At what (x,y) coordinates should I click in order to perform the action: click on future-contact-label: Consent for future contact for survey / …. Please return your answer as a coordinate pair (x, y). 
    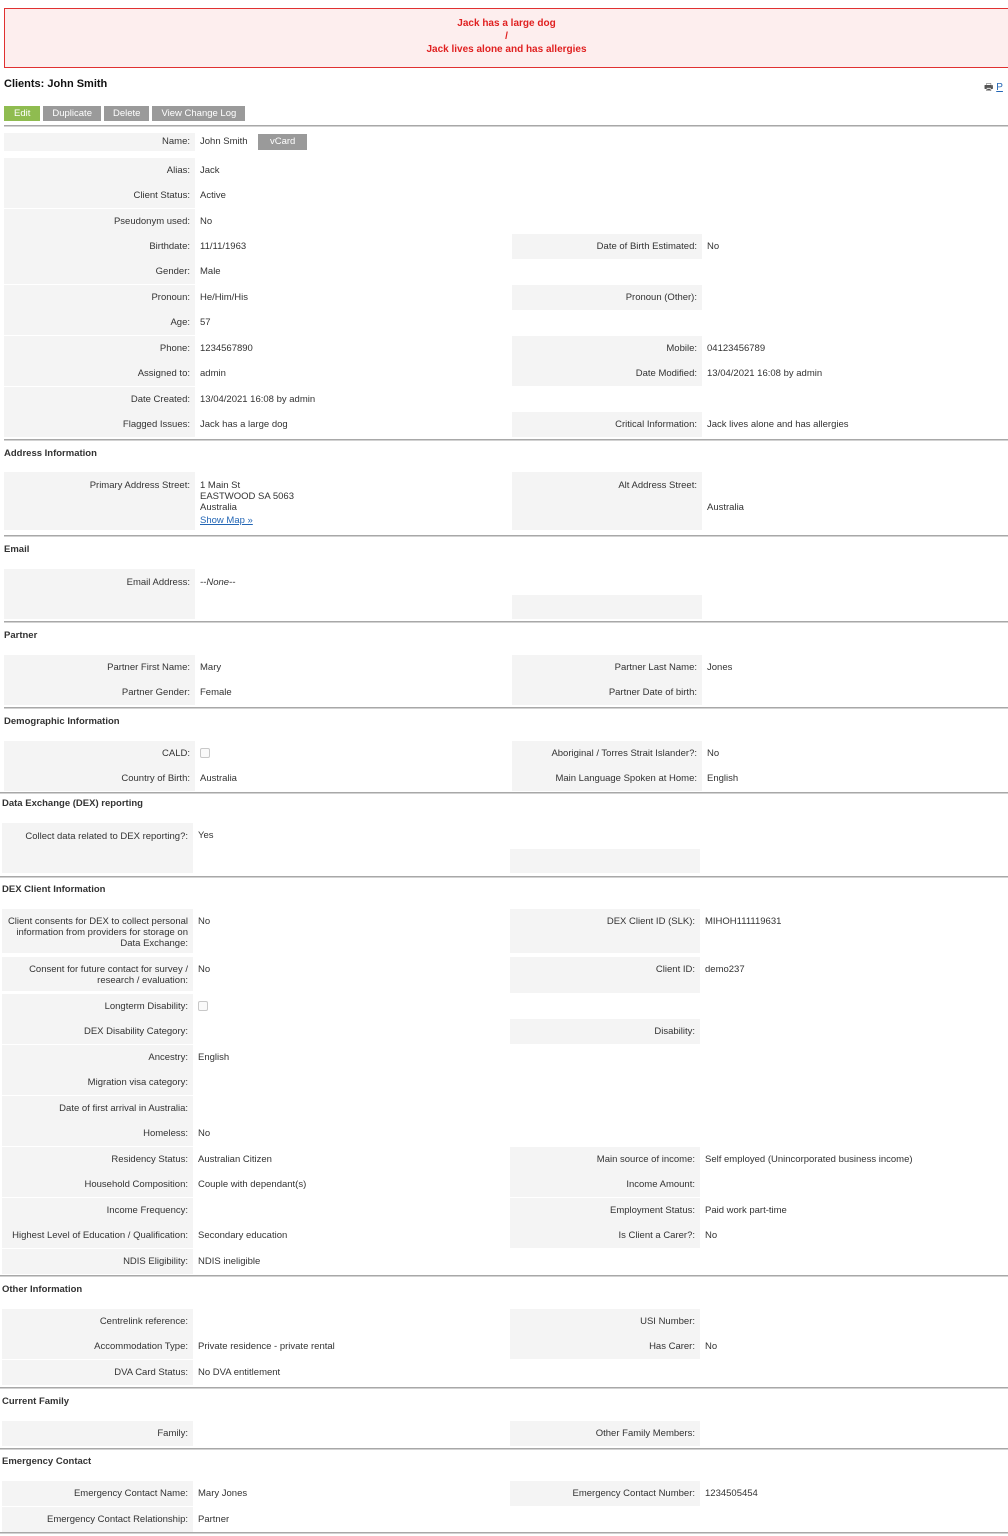
    Looking at the image, I should click on (97, 974).